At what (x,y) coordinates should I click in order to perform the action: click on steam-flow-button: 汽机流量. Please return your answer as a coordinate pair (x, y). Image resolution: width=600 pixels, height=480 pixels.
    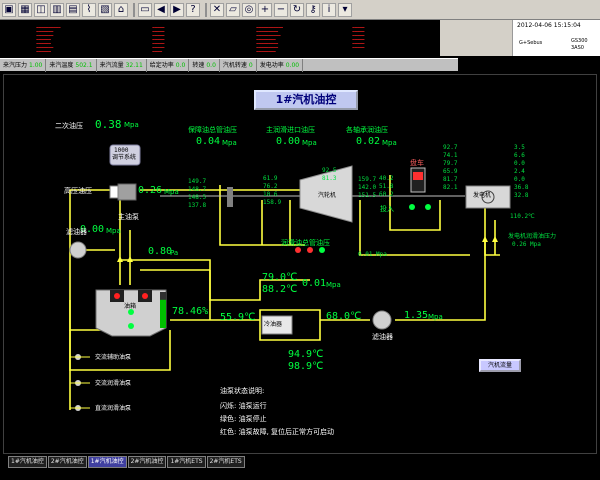
    Looking at the image, I should click on (500, 365).